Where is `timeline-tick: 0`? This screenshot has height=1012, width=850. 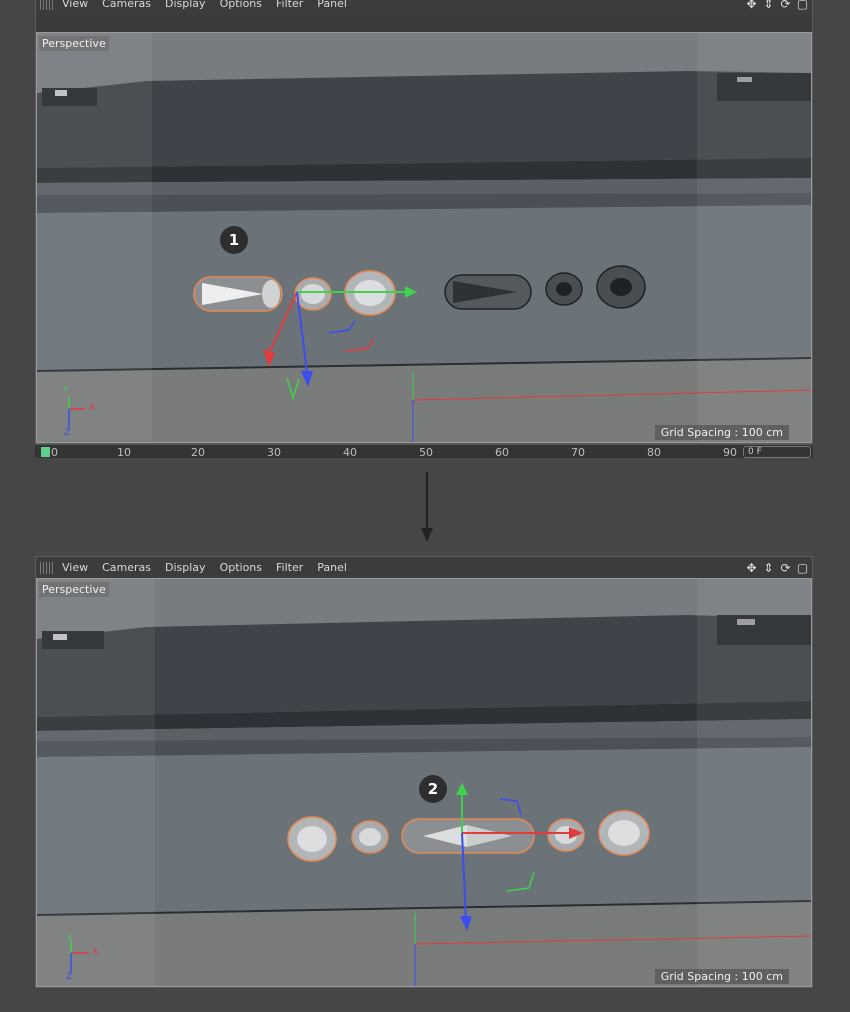
timeline-tick: 0 is located at coordinates (54, 452).